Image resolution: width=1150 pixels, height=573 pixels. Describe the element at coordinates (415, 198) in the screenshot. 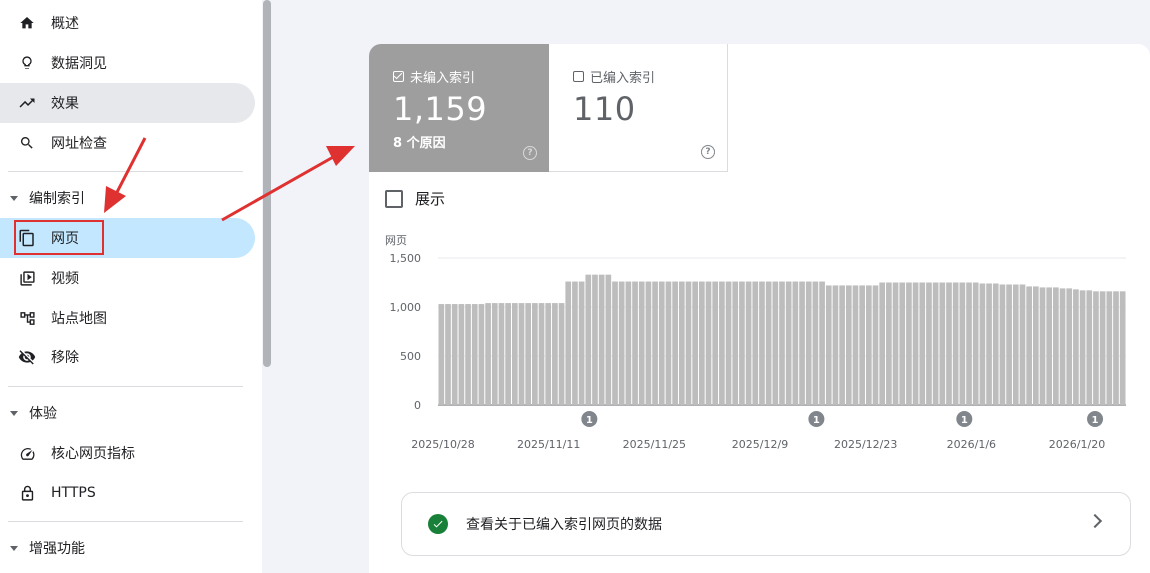

I see `show-toggle: 展示` at that location.